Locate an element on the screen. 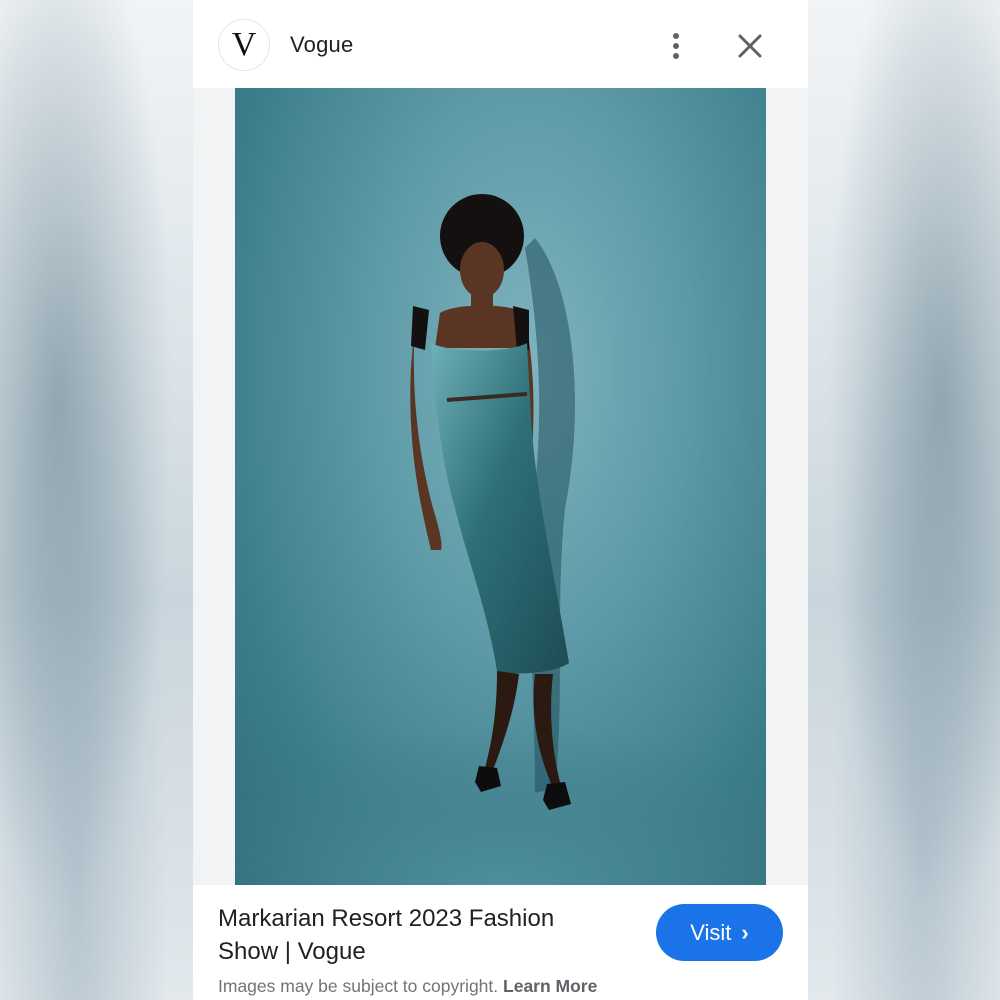  source-logo: V is located at coordinates (244, 45).